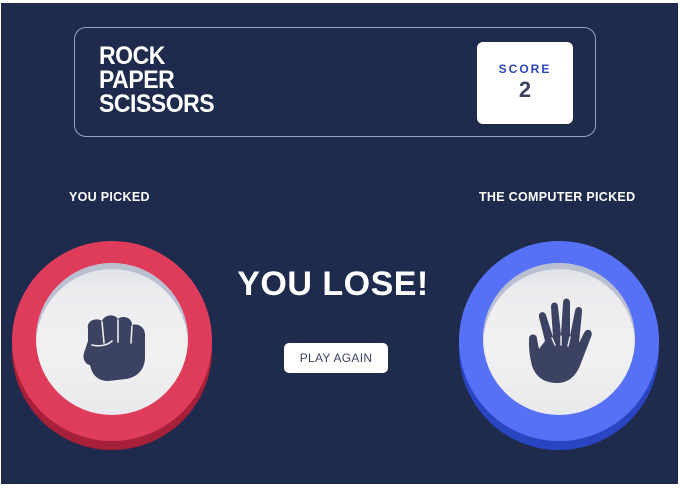 The image size is (680, 491). What do you see at coordinates (557, 197) in the screenshot?
I see `computer-pick-label: THE COMPUTER PICKED` at bounding box center [557, 197].